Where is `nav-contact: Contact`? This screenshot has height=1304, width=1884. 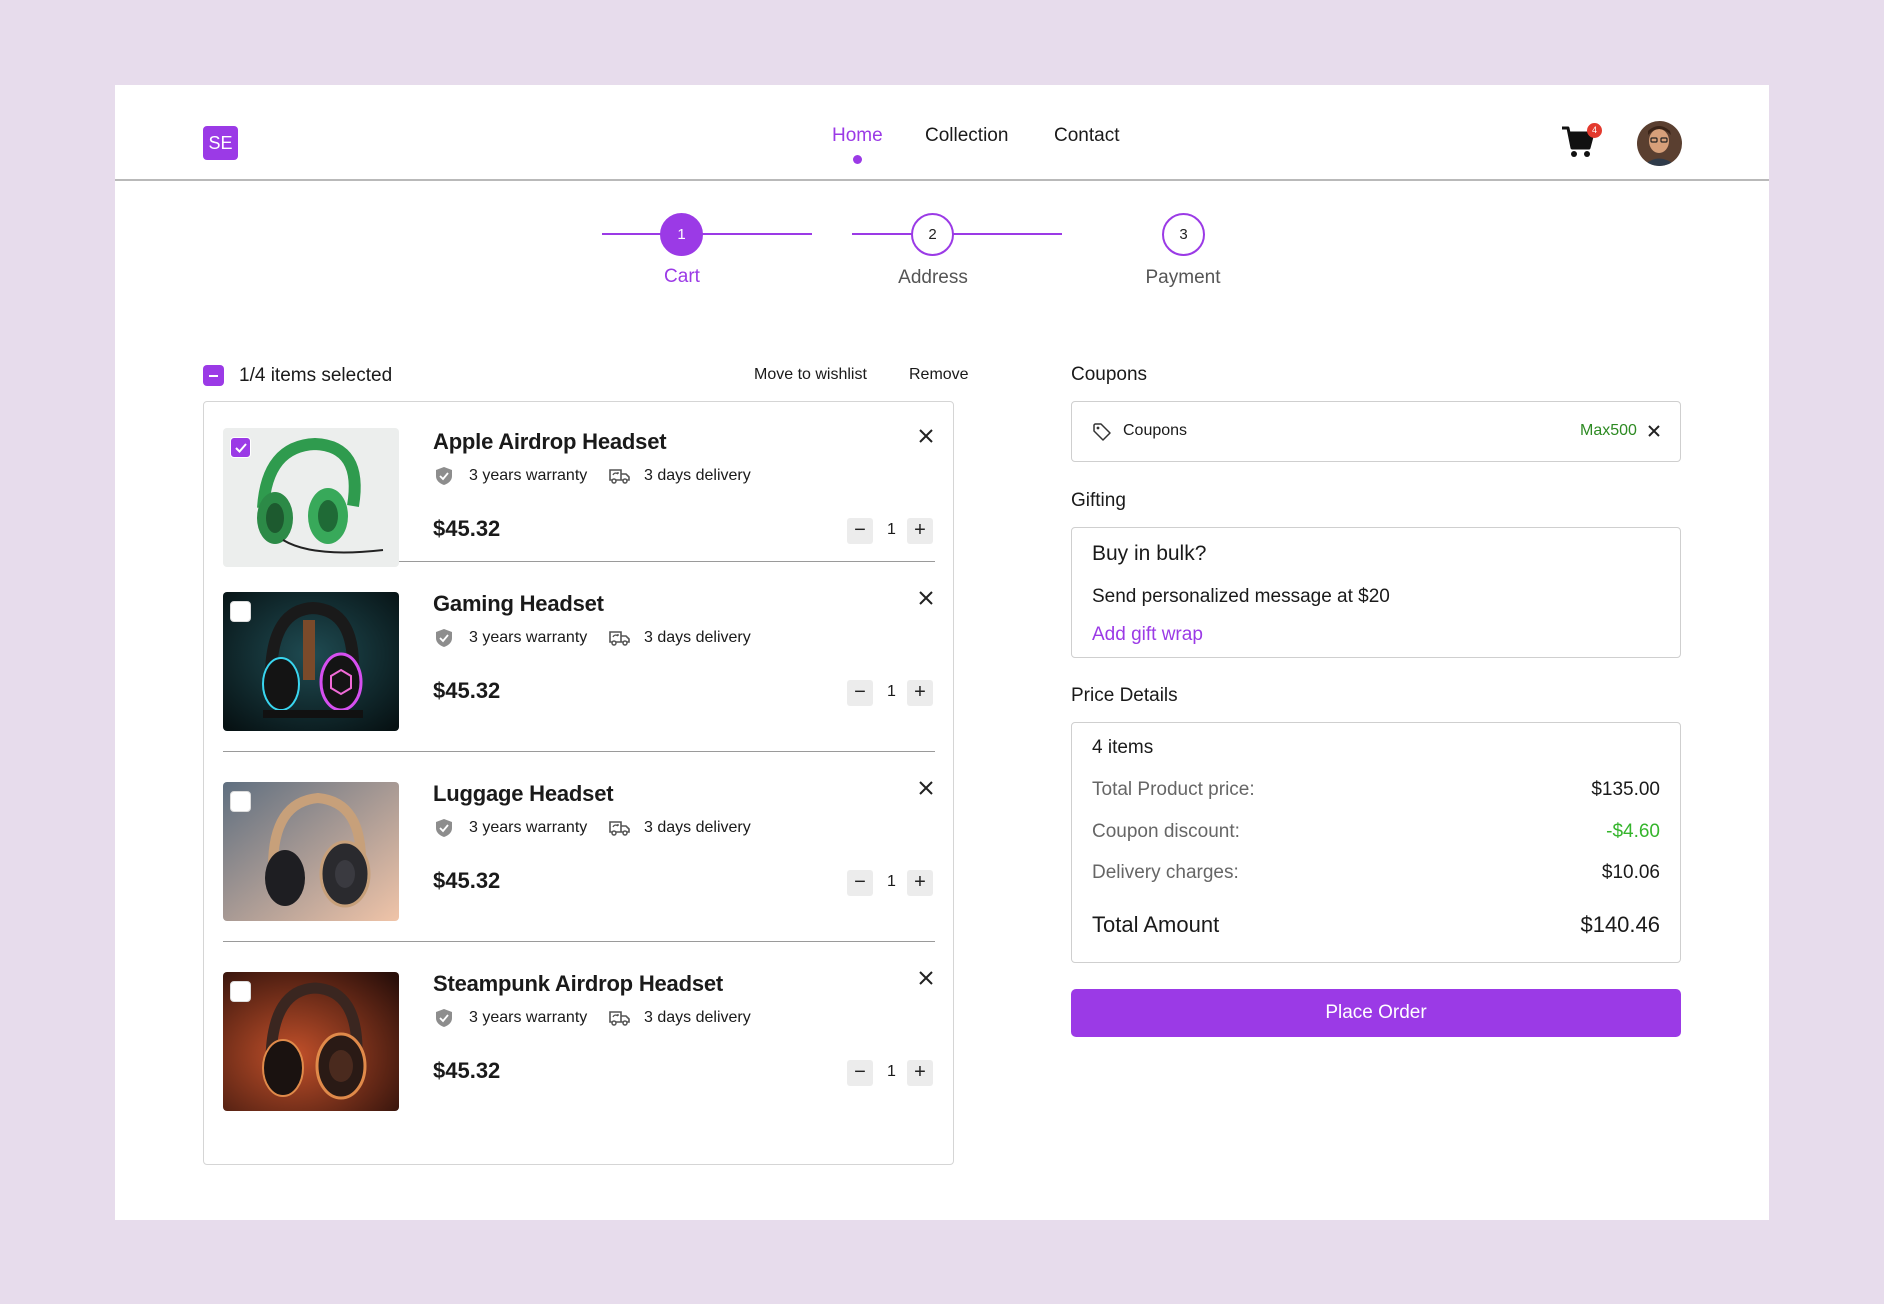 nav-contact: Contact is located at coordinates (1086, 136).